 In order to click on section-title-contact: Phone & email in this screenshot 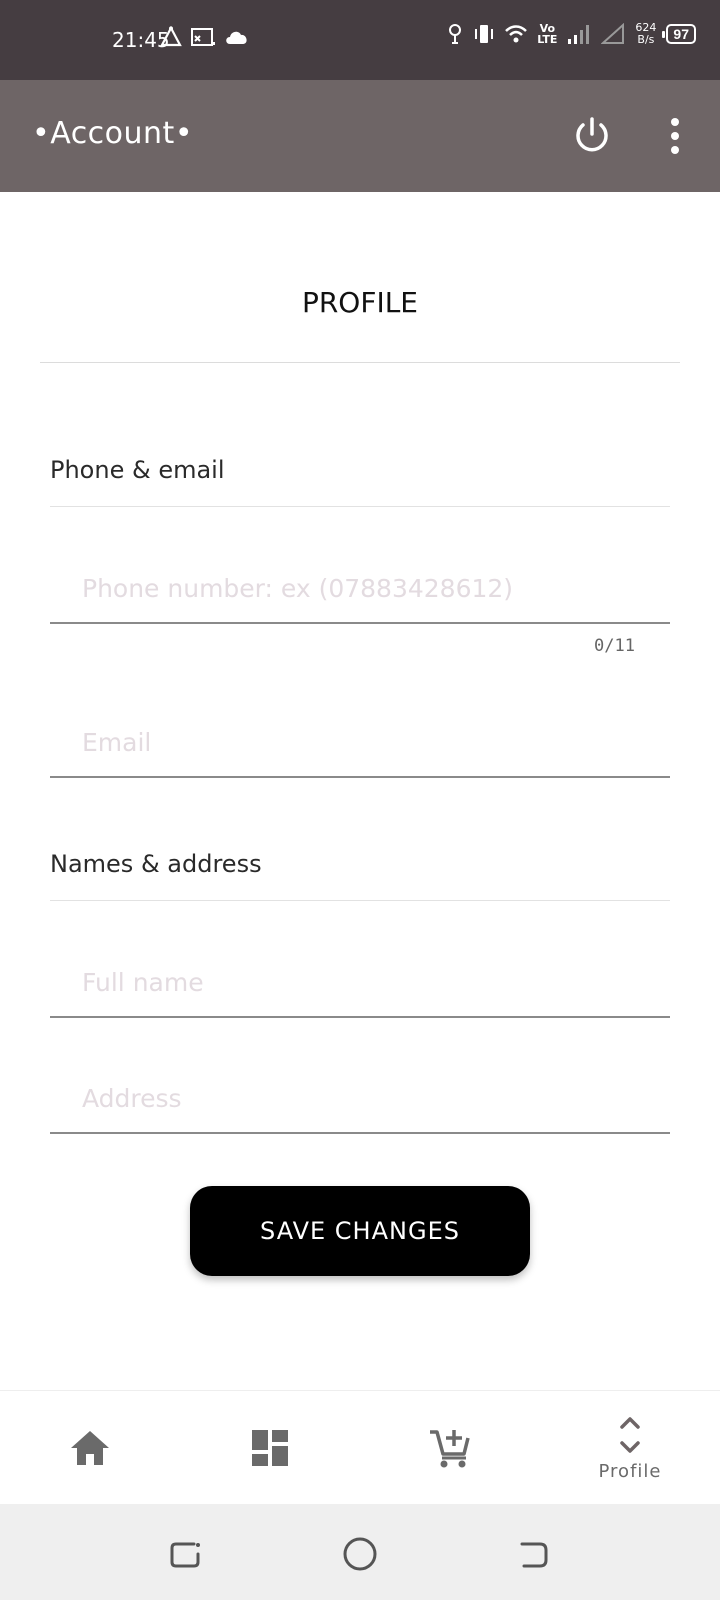, I will do `click(137, 470)`.